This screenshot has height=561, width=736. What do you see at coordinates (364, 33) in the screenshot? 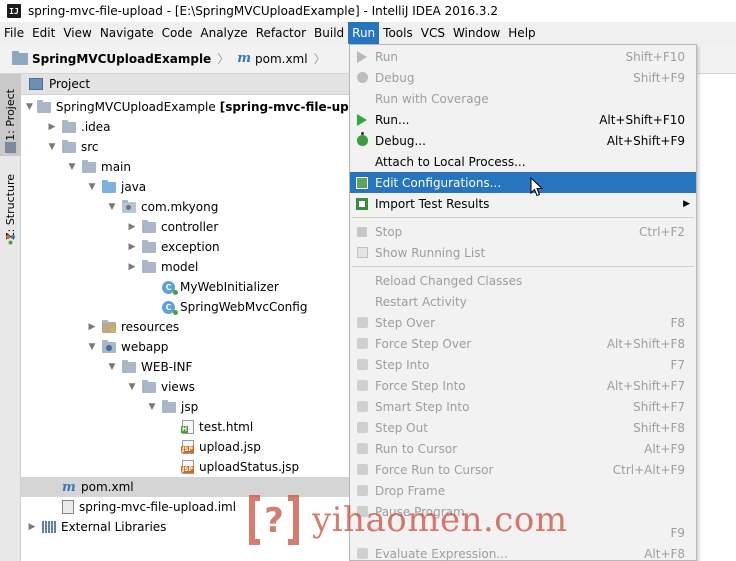
I see `menu-run: Run` at bounding box center [364, 33].